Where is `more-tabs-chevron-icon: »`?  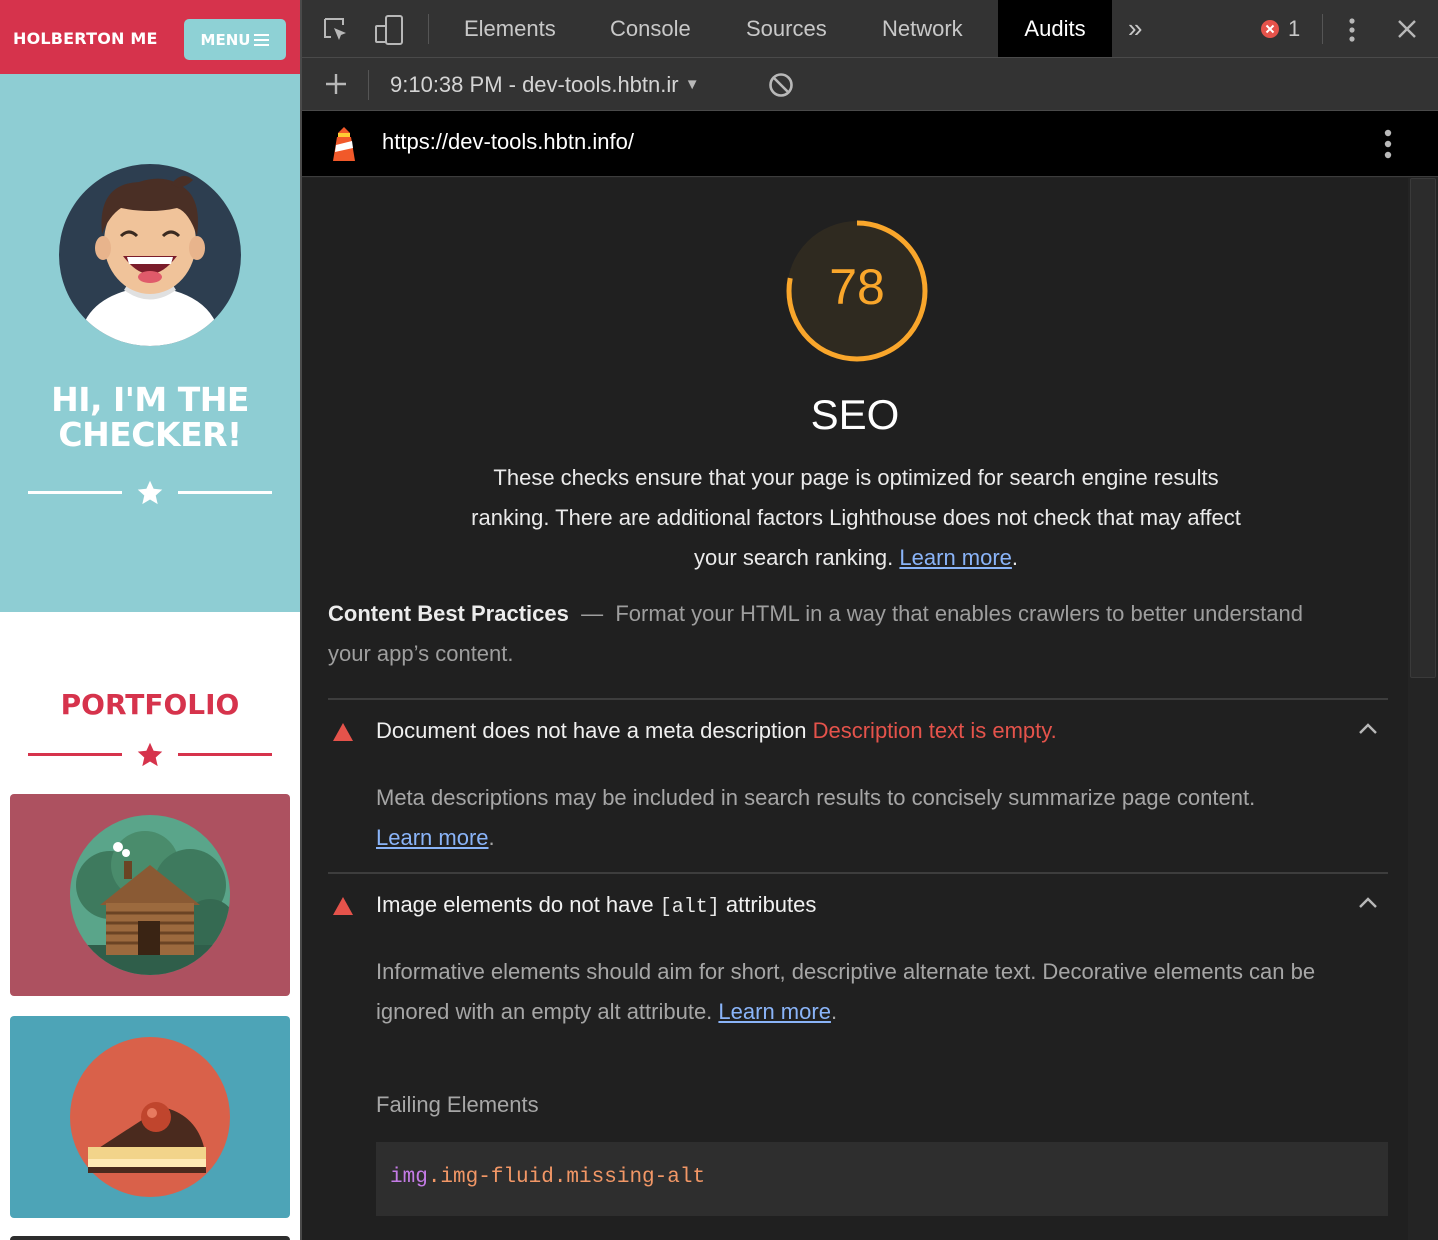 more-tabs-chevron-icon: » is located at coordinates (1135, 28).